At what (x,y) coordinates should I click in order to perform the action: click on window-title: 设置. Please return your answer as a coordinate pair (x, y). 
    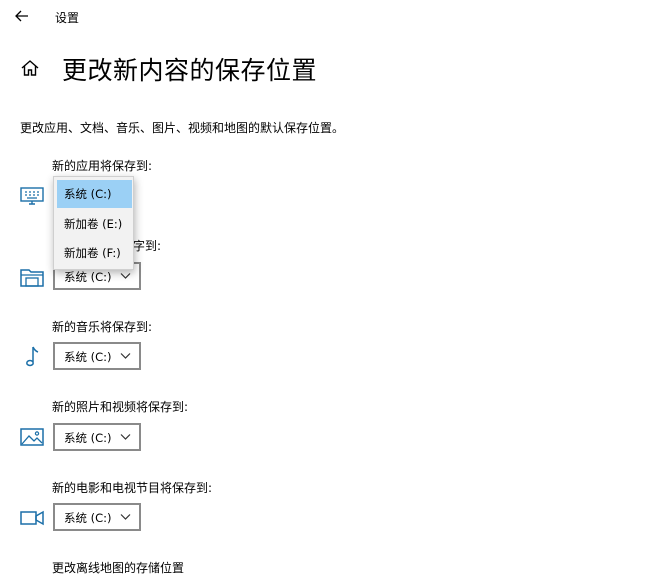
    Looking at the image, I should click on (67, 18).